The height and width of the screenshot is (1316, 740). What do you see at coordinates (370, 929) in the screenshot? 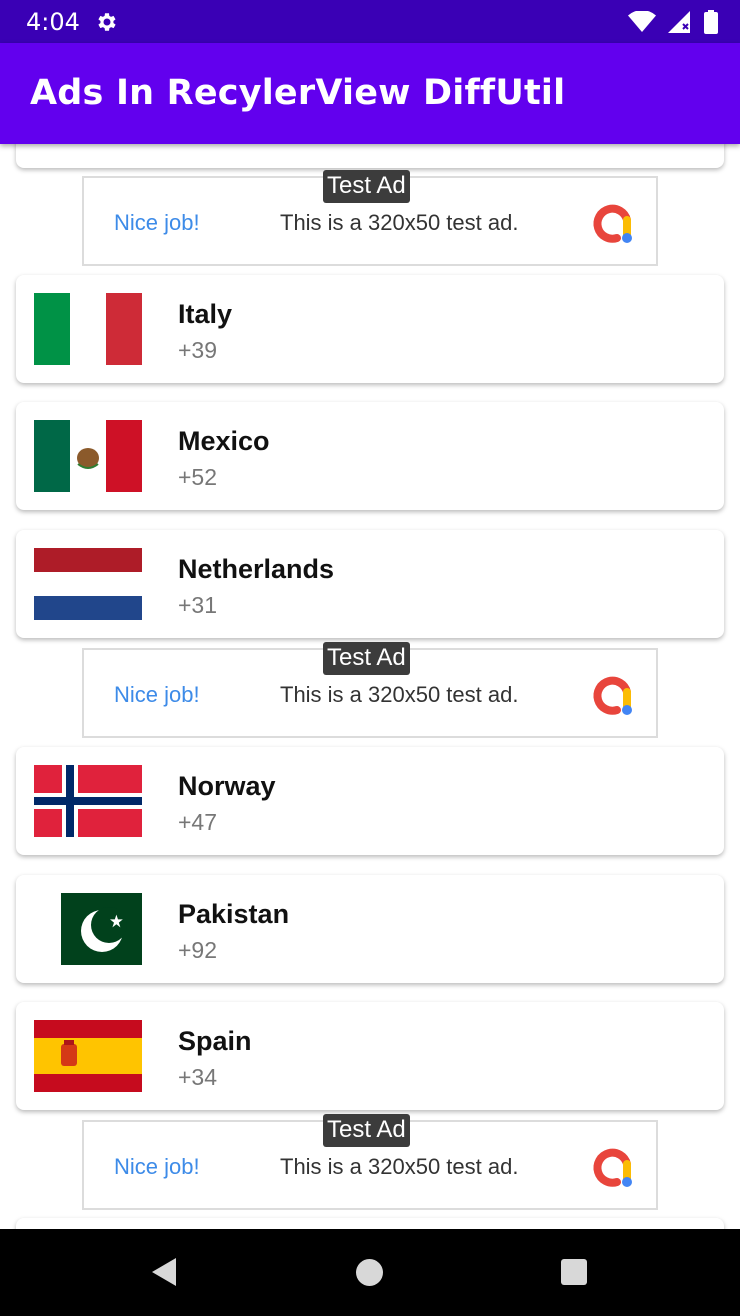
I see `country-card-pakistan: Pakistan +92` at bounding box center [370, 929].